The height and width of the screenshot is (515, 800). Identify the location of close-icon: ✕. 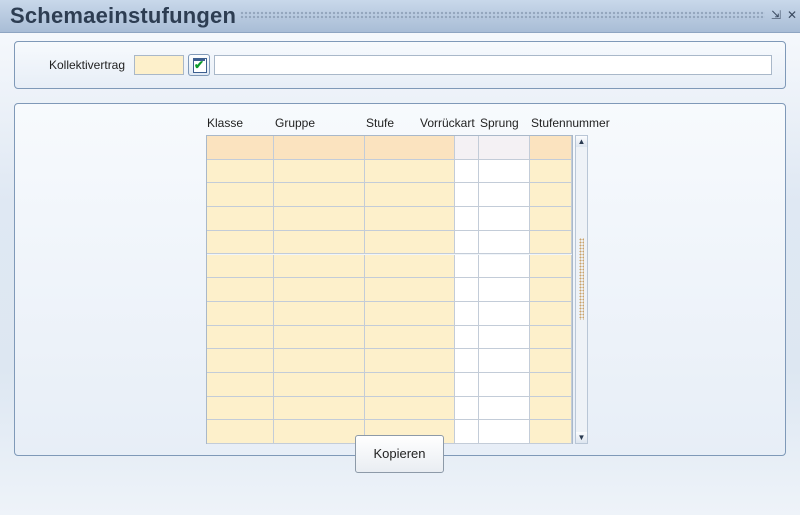
(792, 15).